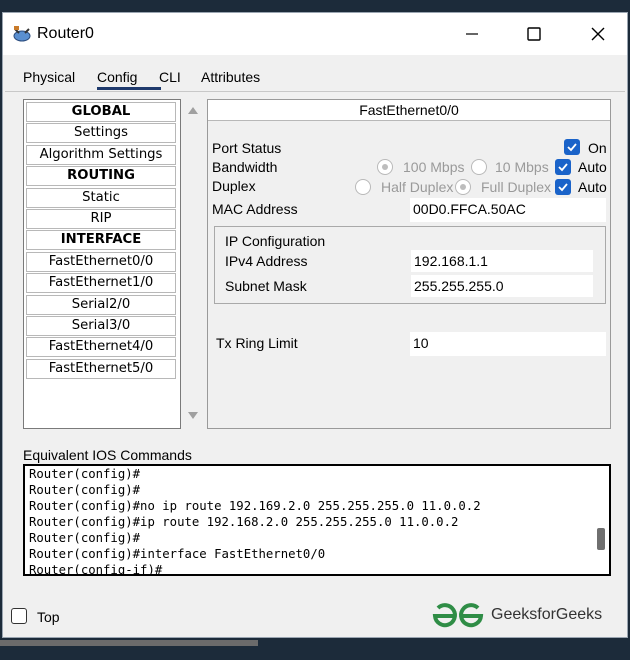 Image resolution: width=630 pixels, height=660 pixels. Describe the element at coordinates (247, 148) in the screenshot. I see `port-status-label: Port Status` at that location.